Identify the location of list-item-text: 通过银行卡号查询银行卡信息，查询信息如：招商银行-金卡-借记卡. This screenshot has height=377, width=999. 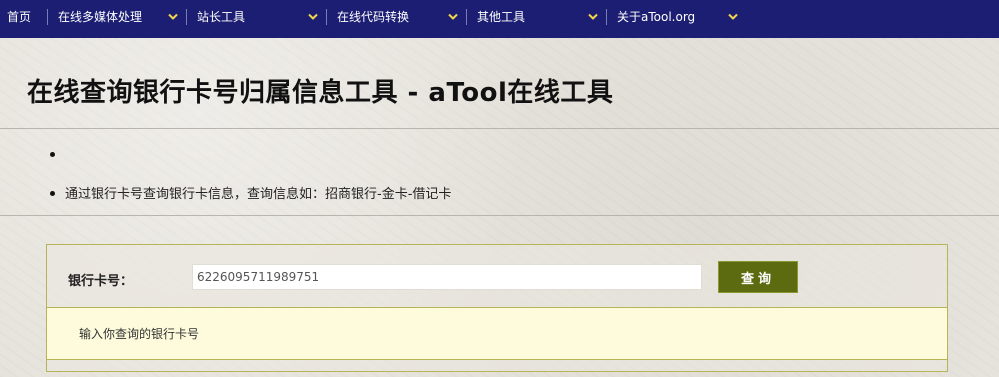
(258, 194).